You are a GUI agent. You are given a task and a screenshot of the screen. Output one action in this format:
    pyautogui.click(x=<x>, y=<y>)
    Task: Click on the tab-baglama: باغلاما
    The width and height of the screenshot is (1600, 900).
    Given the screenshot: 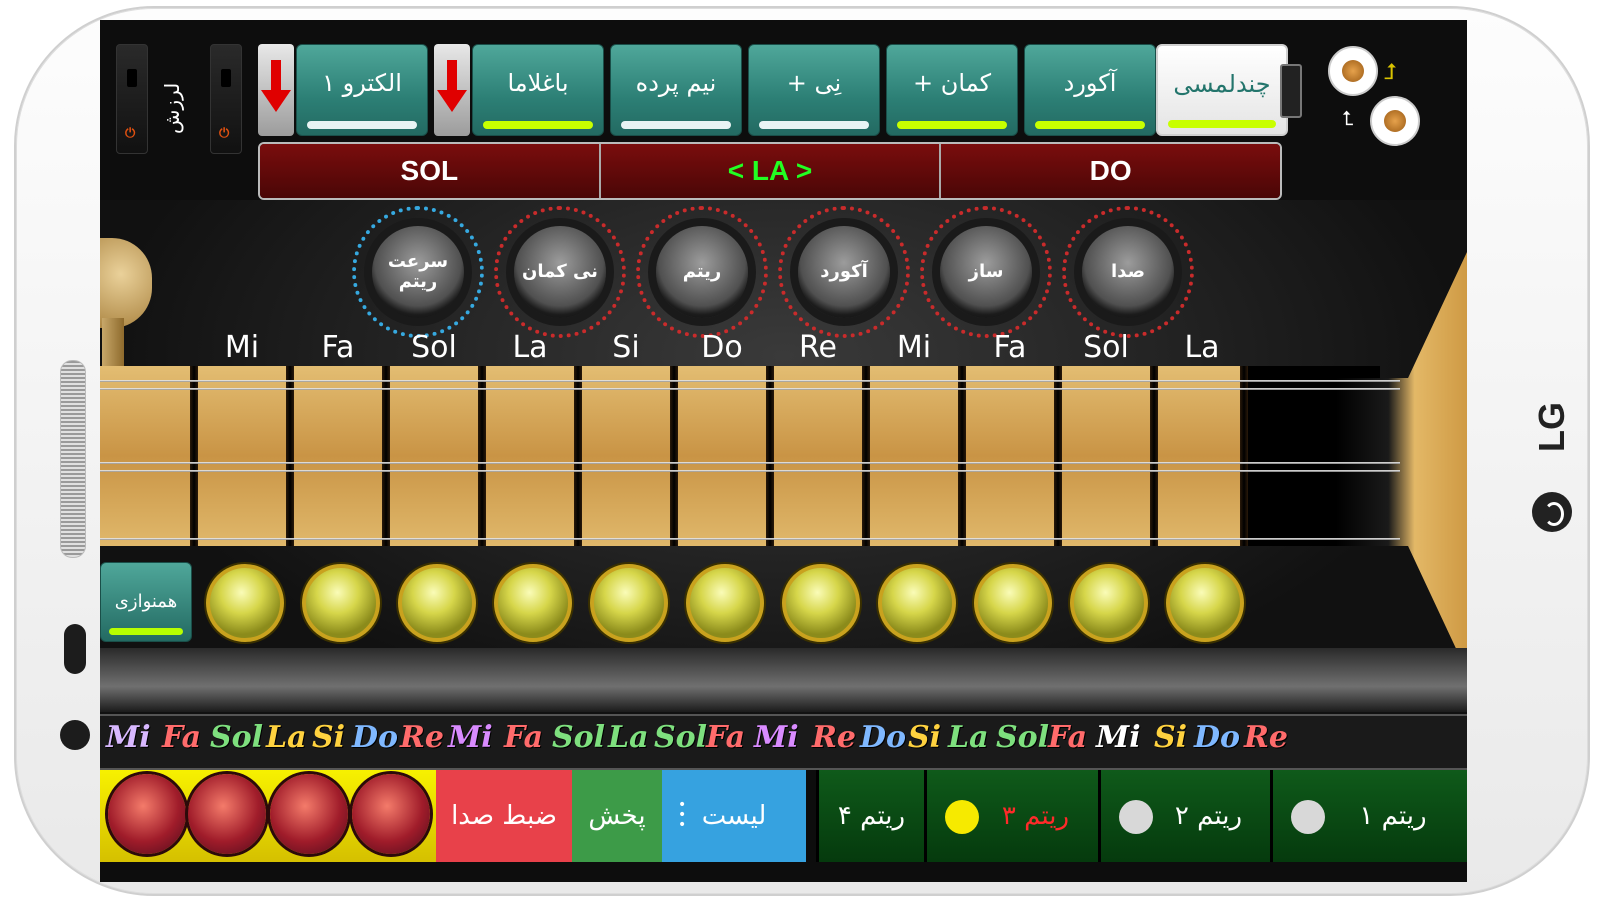 What is the action you would take?
    pyautogui.click(x=538, y=90)
    